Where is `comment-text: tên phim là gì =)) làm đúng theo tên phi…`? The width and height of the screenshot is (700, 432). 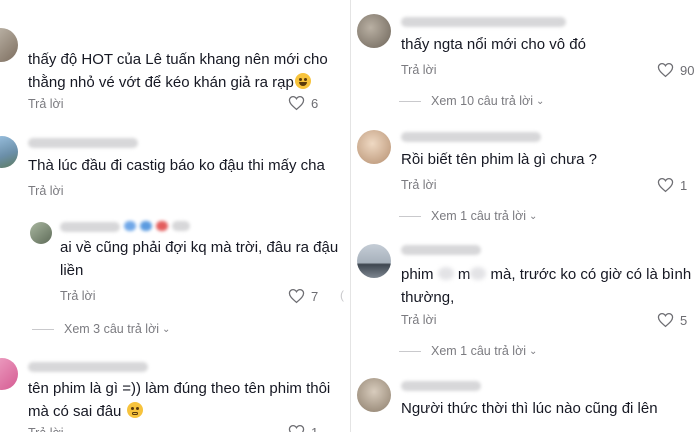
comment-text: tên phim là gì =)) làm đúng theo tên phi… is located at coordinates (179, 388).